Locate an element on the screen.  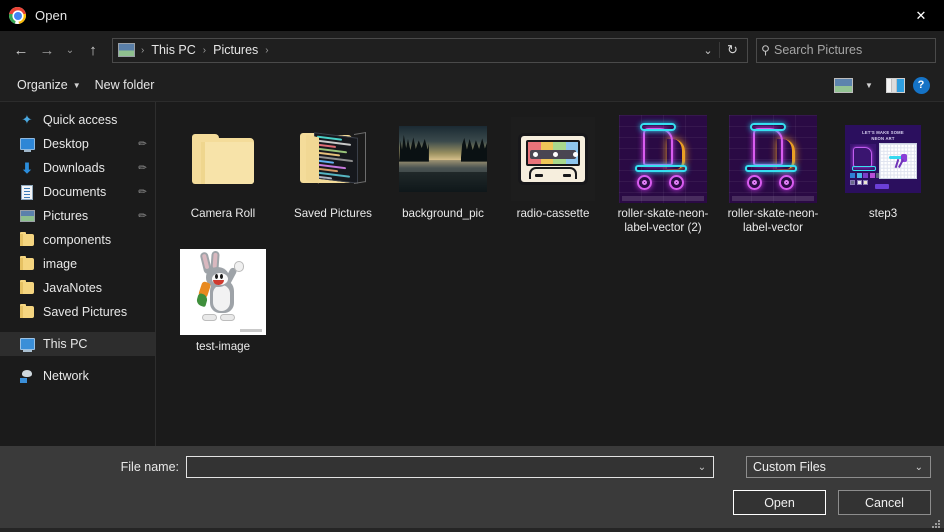
this-pc-icon is located at coordinates (27, 344).